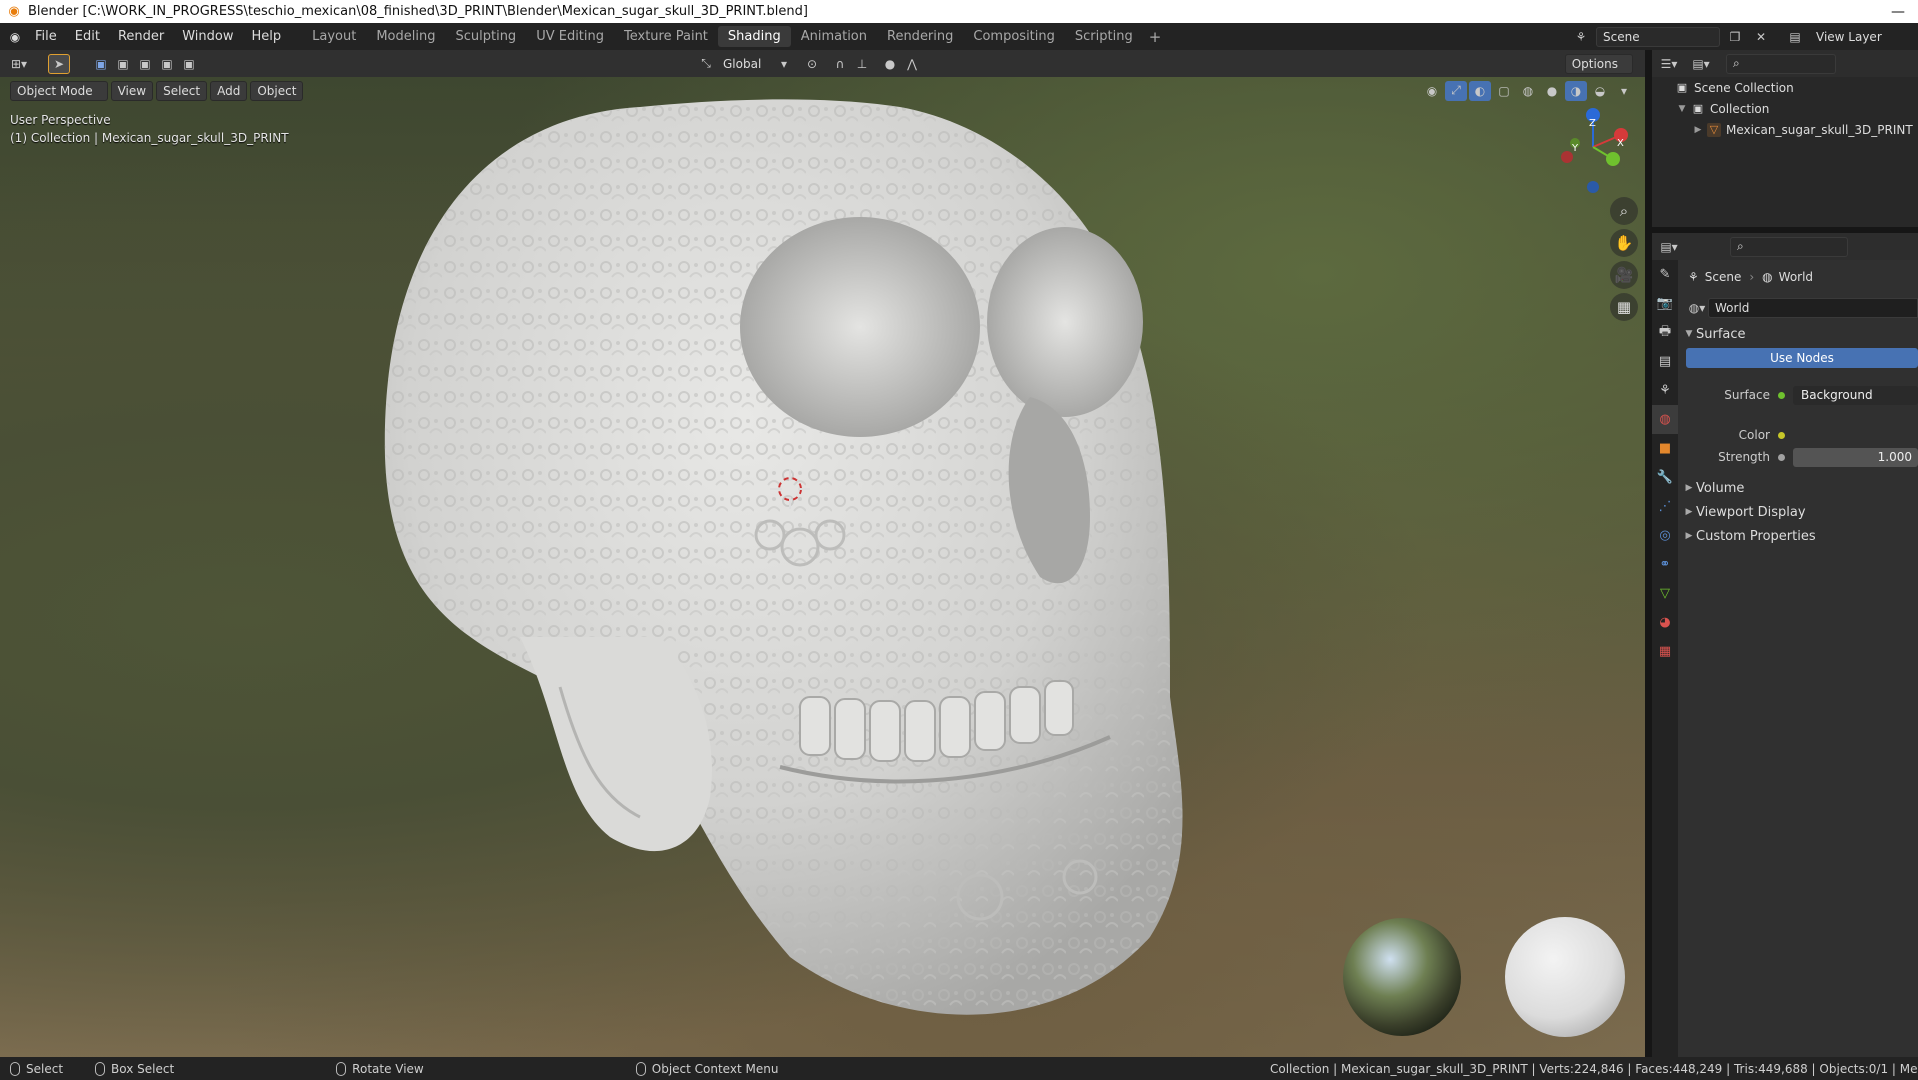 The height and width of the screenshot is (1080, 1918). What do you see at coordinates (1552, 91) in the screenshot?
I see `solid-shading-icon: ●` at bounding box center [1552, 91].